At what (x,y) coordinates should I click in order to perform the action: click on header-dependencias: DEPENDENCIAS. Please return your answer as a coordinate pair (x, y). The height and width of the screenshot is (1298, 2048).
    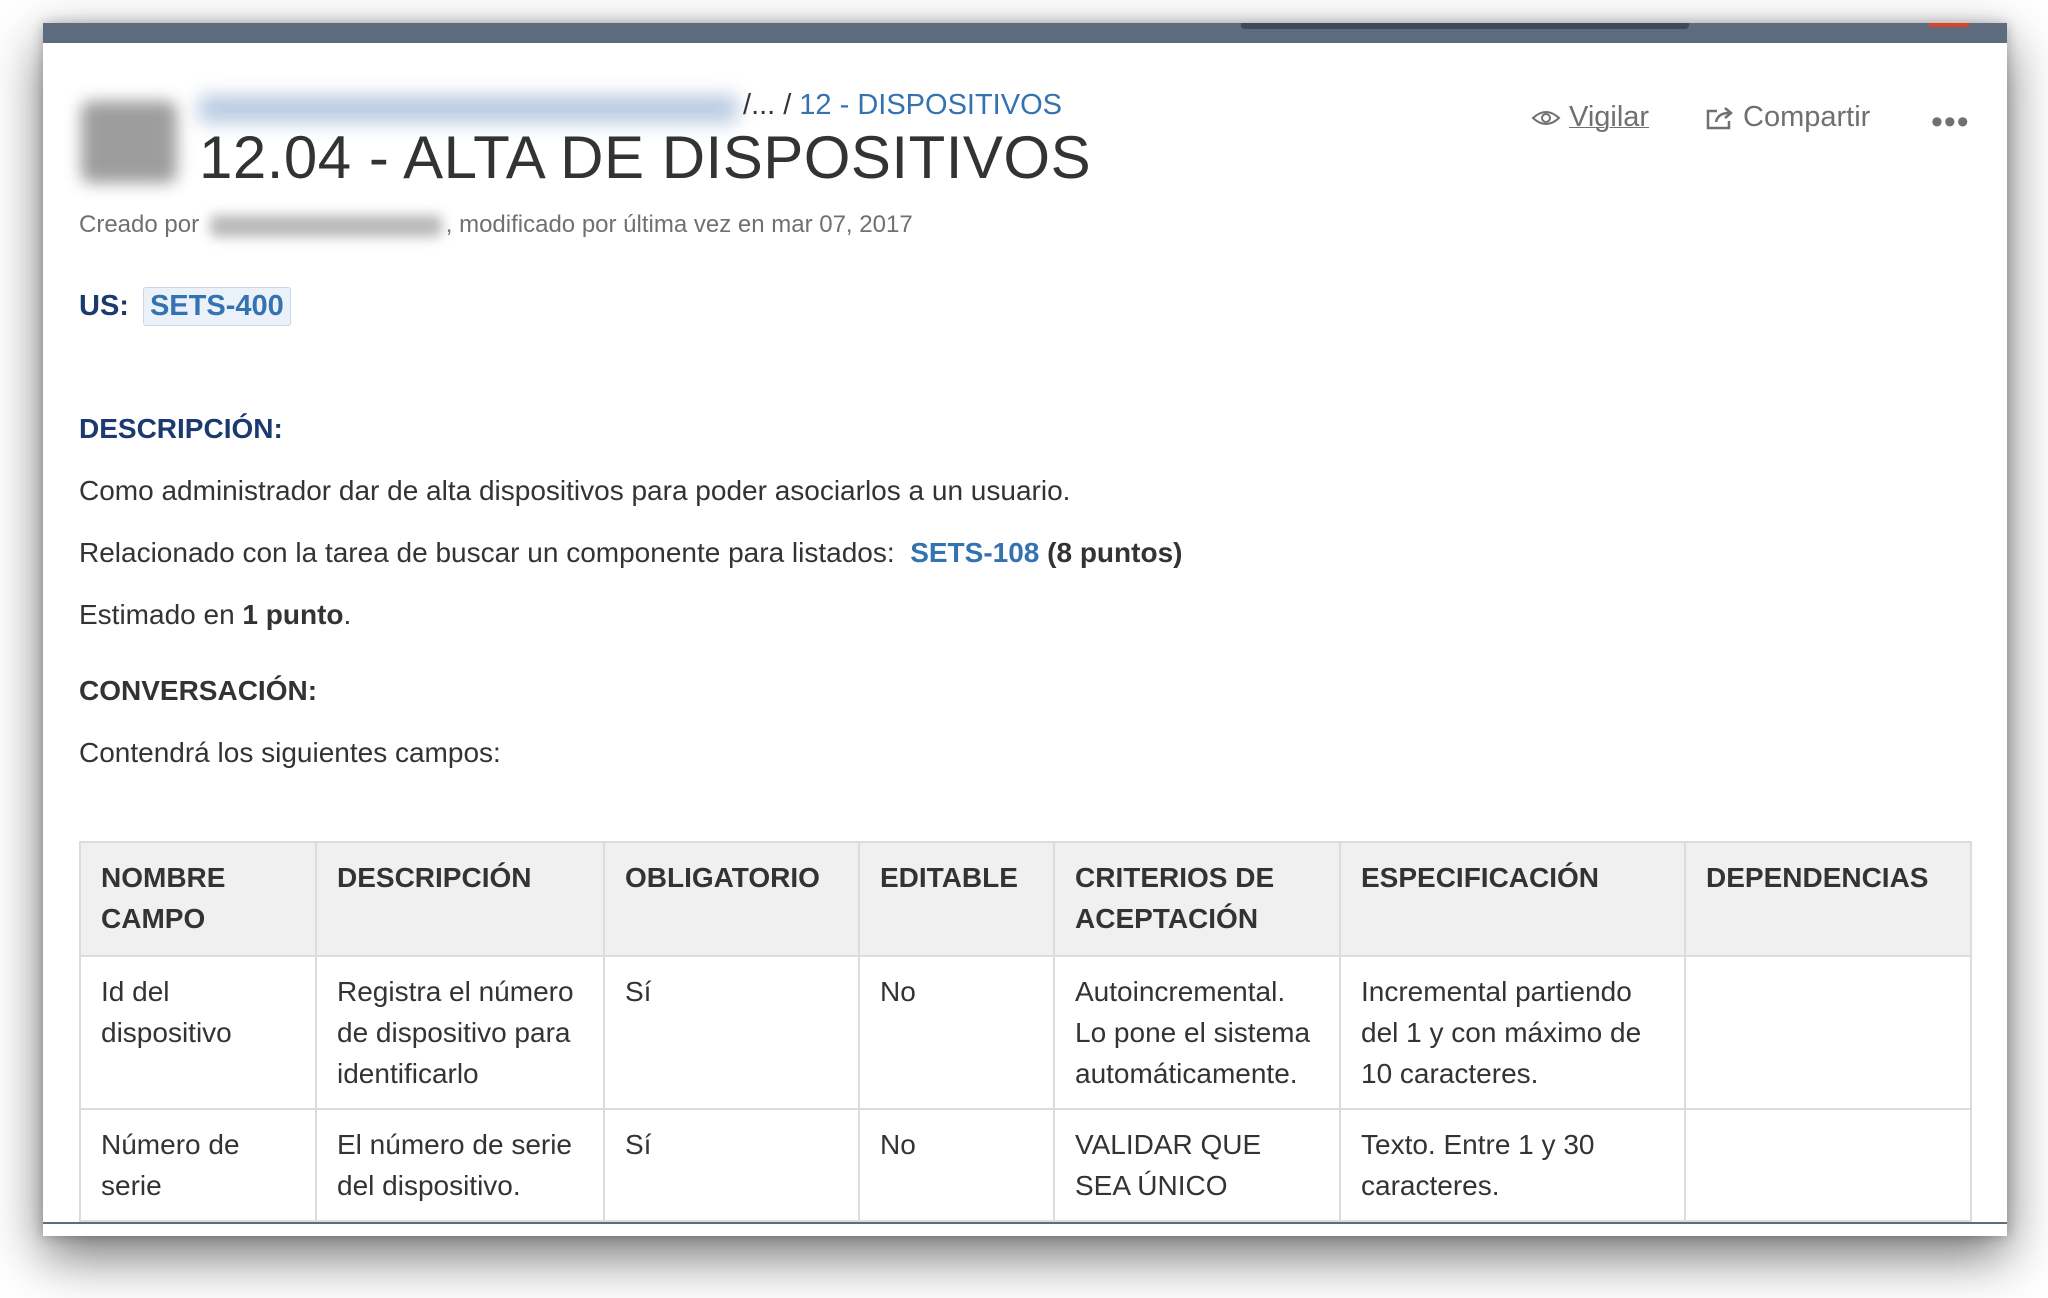
    Looking at the image, I should click on (1828, 899).